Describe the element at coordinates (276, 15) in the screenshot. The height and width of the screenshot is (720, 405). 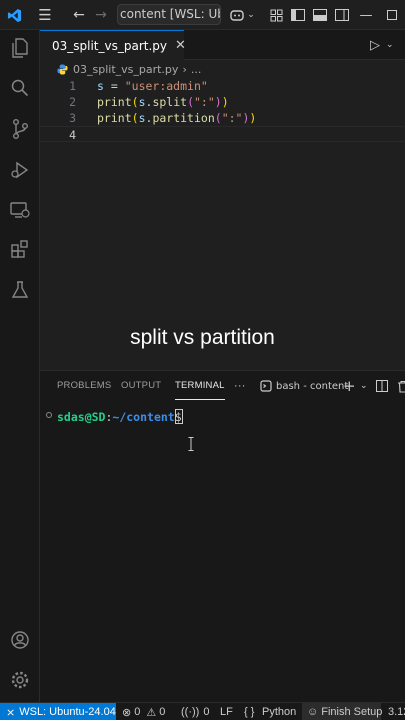
I see `customize-layout-icon` at that location.